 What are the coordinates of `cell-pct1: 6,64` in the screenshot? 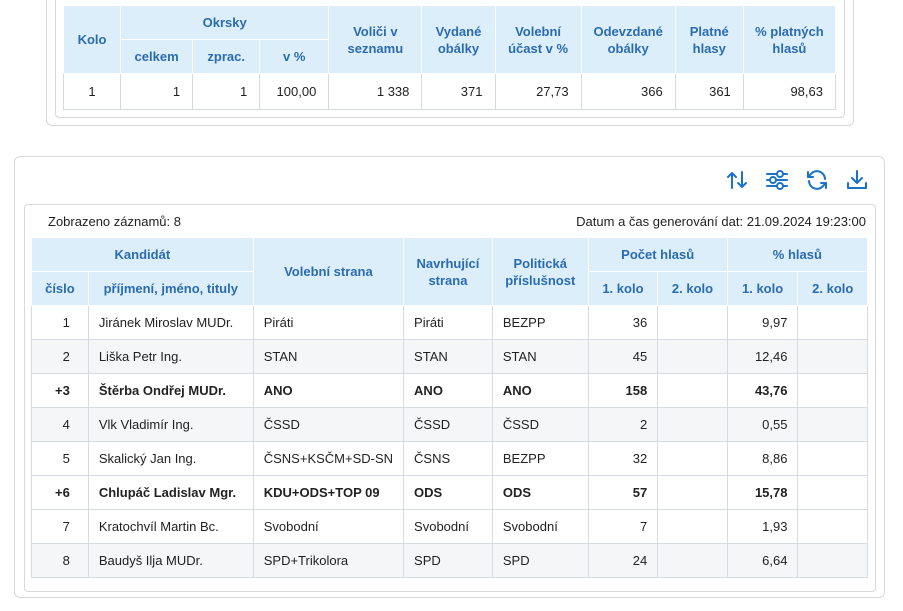 It's located at (762, 560).